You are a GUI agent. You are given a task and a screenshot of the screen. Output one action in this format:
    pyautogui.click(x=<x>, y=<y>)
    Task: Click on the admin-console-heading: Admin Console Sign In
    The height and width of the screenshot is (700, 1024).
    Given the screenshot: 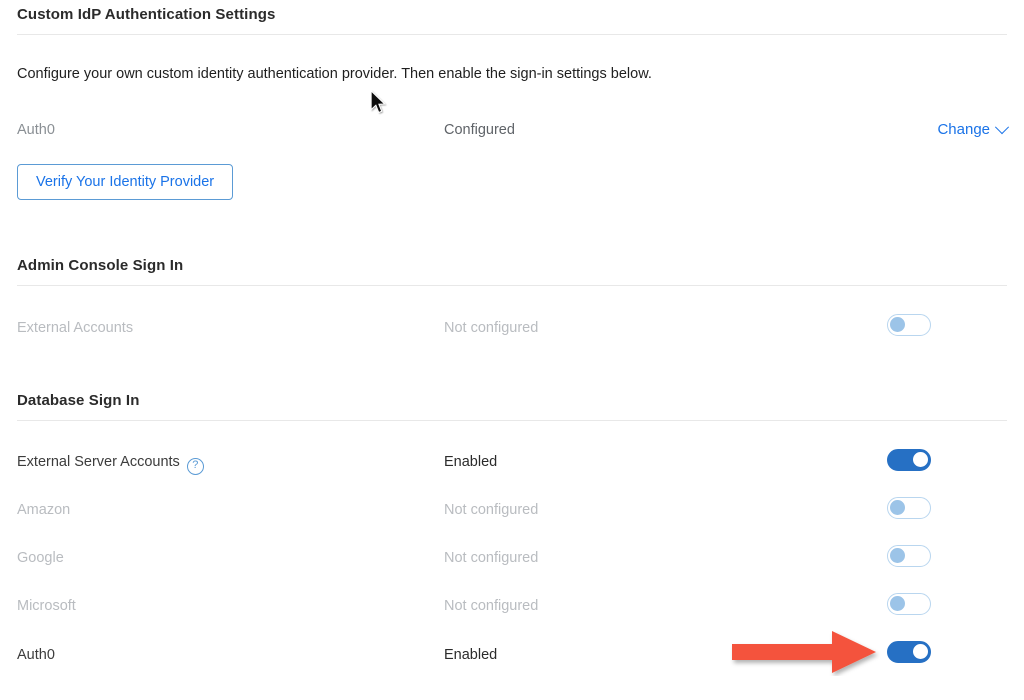 What is the action you would take?
    pyautogui.click(x=100, y=265)
    